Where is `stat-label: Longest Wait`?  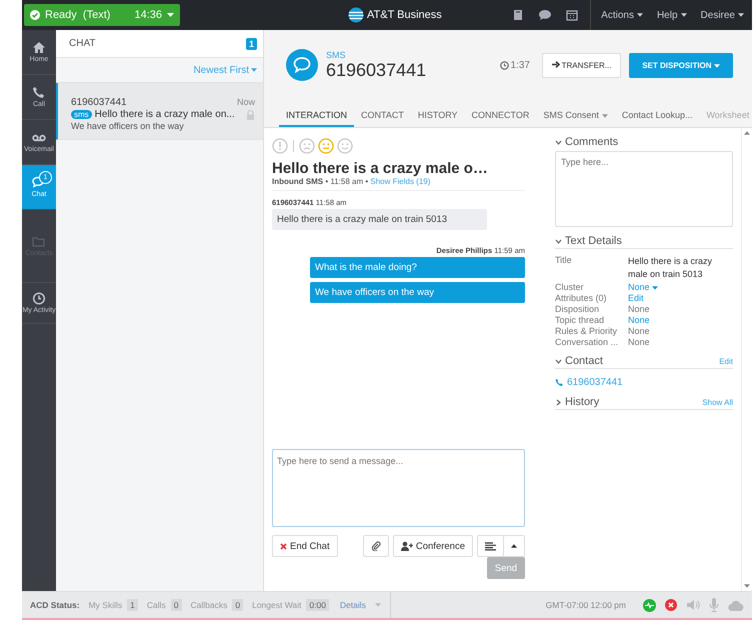 stat-label: Longest Wait is located at coordinates (277, 605).